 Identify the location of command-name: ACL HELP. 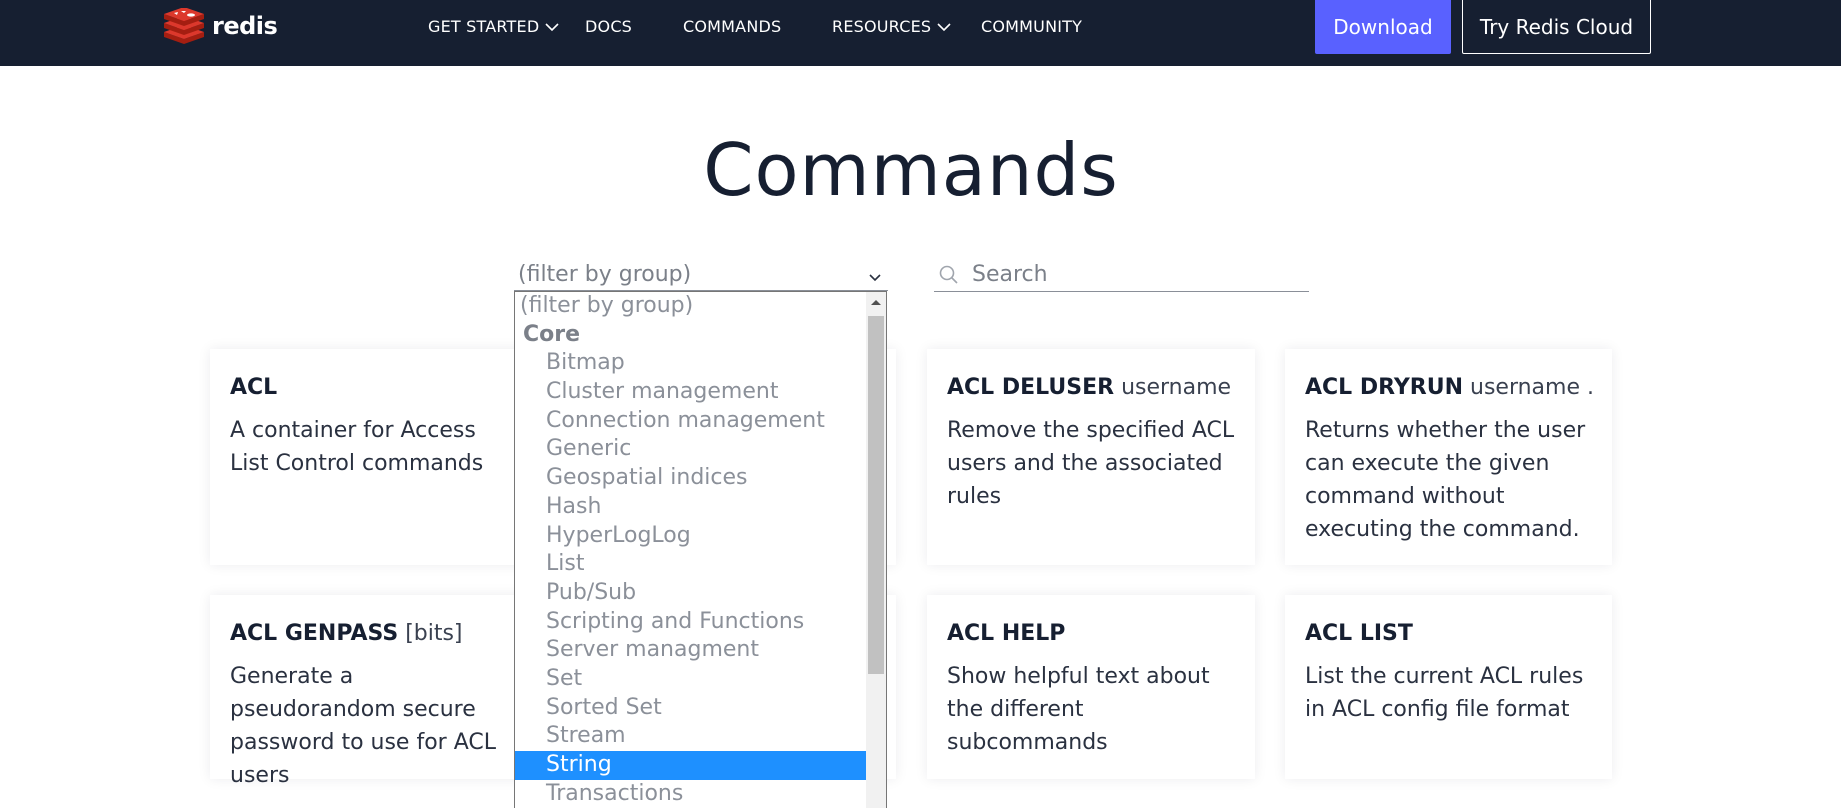
(1006, 633).